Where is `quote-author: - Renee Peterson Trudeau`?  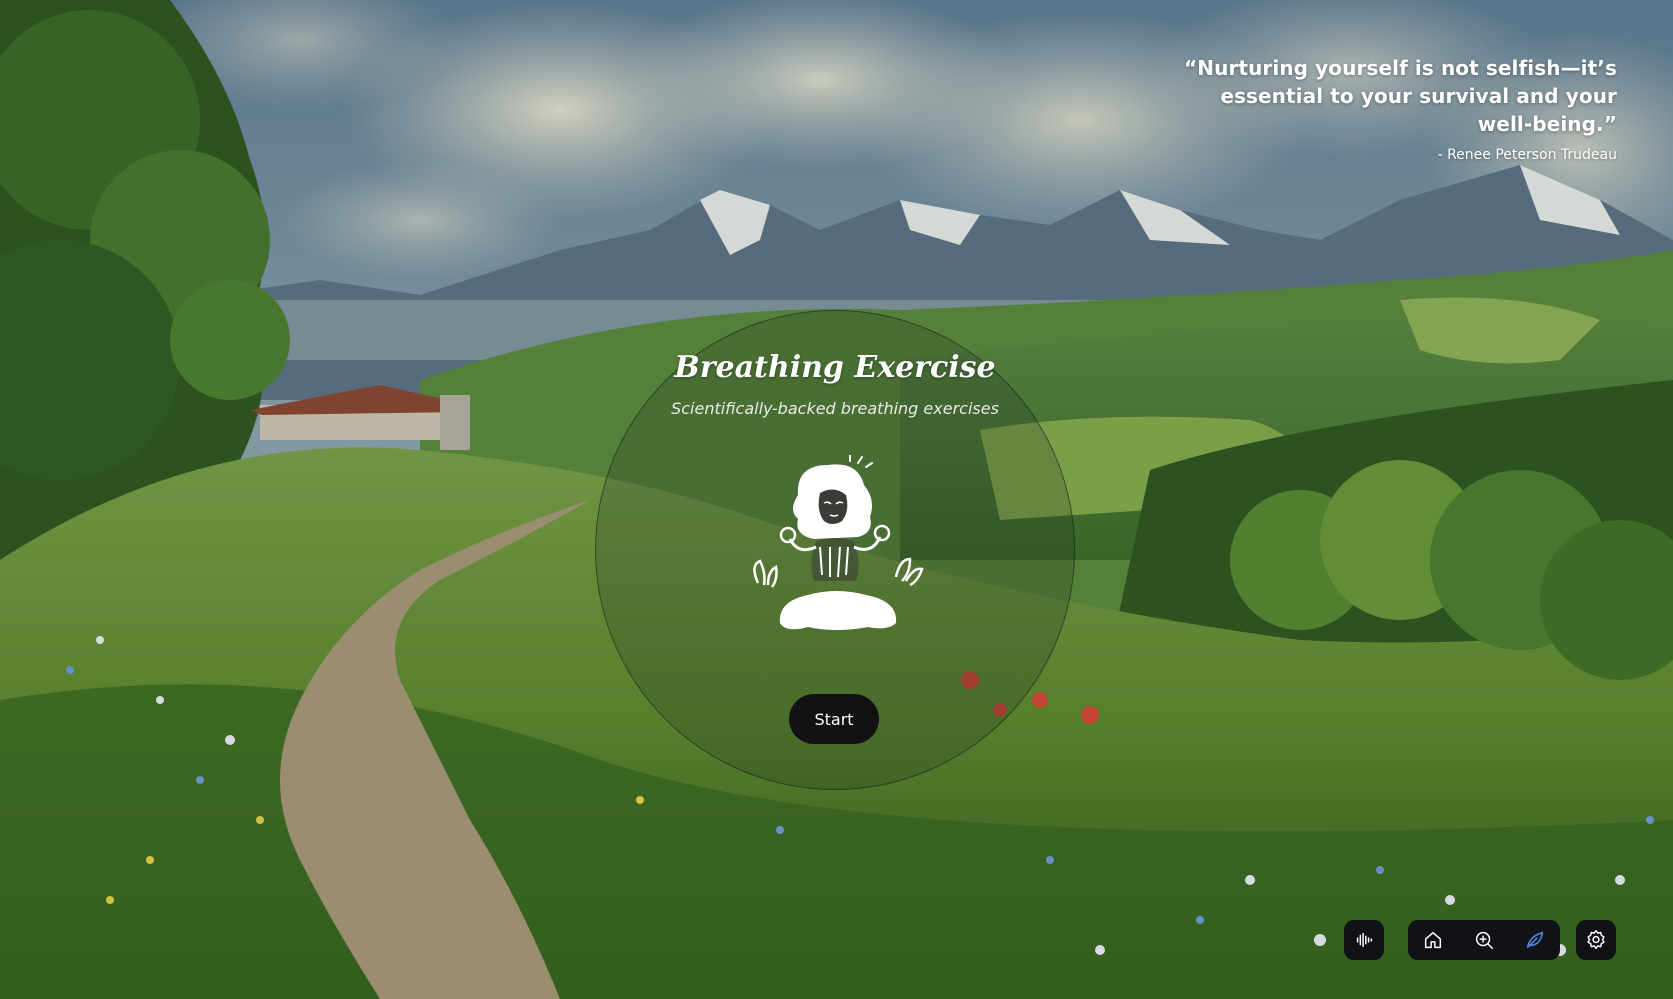
quote-author: - Renee Peterson Trudeau is located at coordinates (1527, 155).